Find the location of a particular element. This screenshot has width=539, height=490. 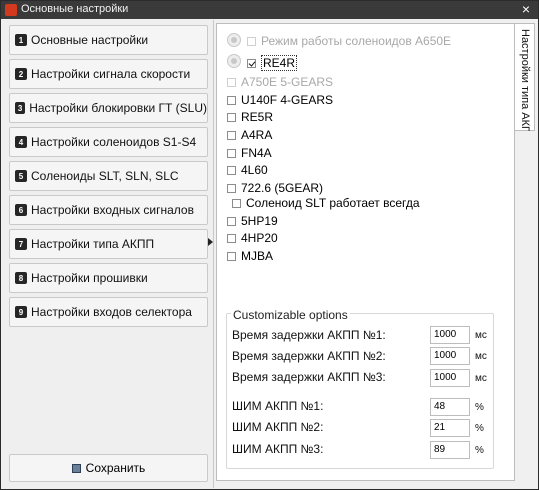

title-bar: Основные настройки × is located at coordinates (269, 10).